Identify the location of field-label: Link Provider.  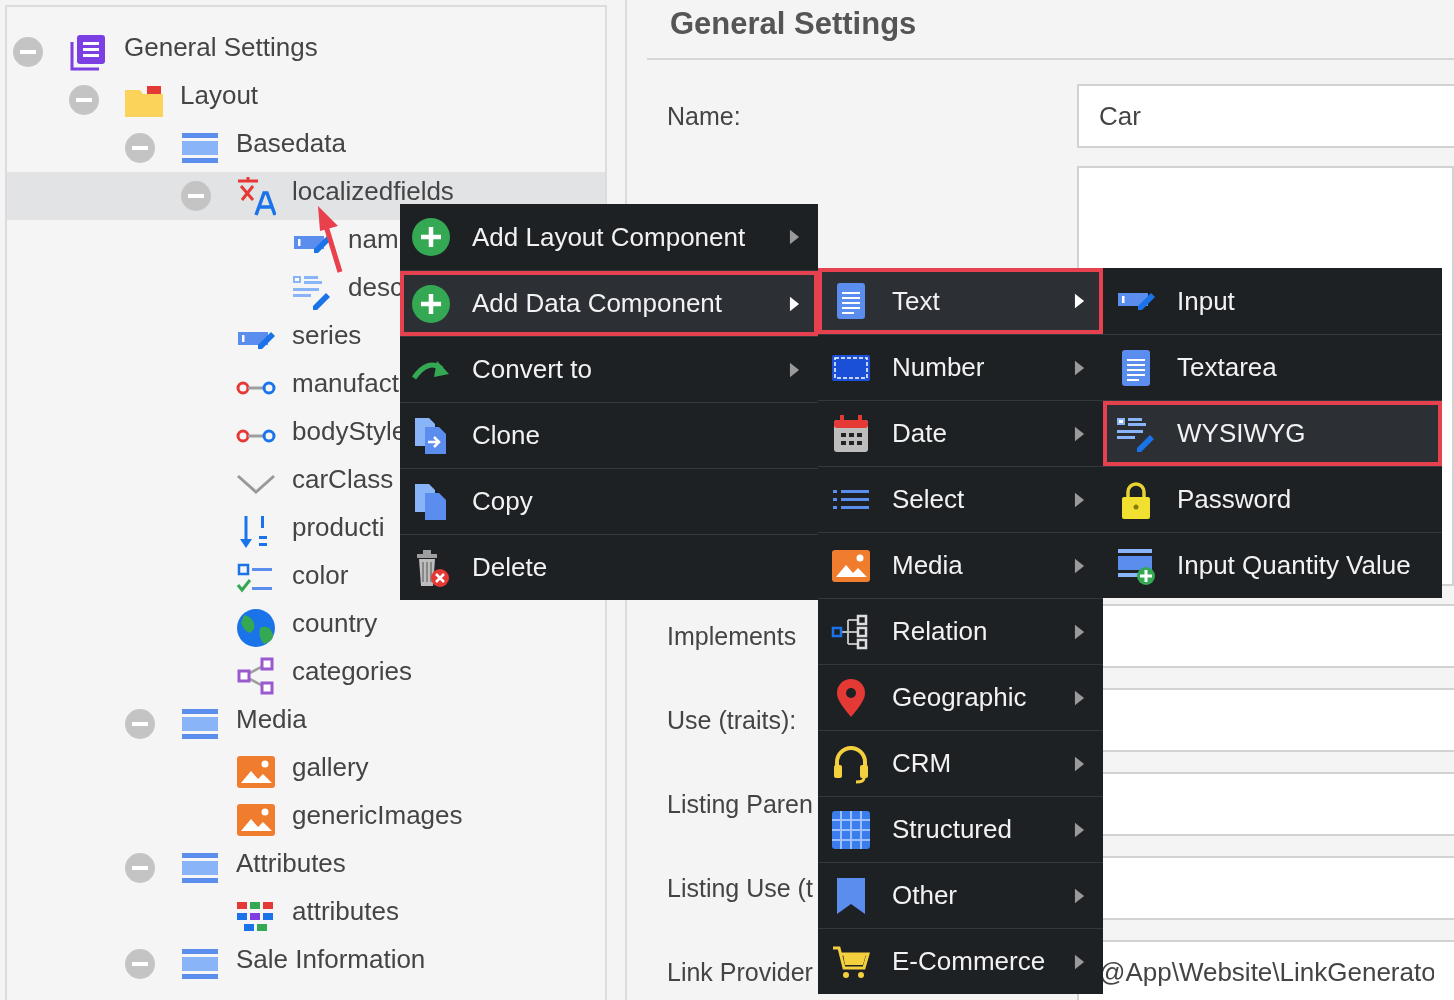
(740, 971).